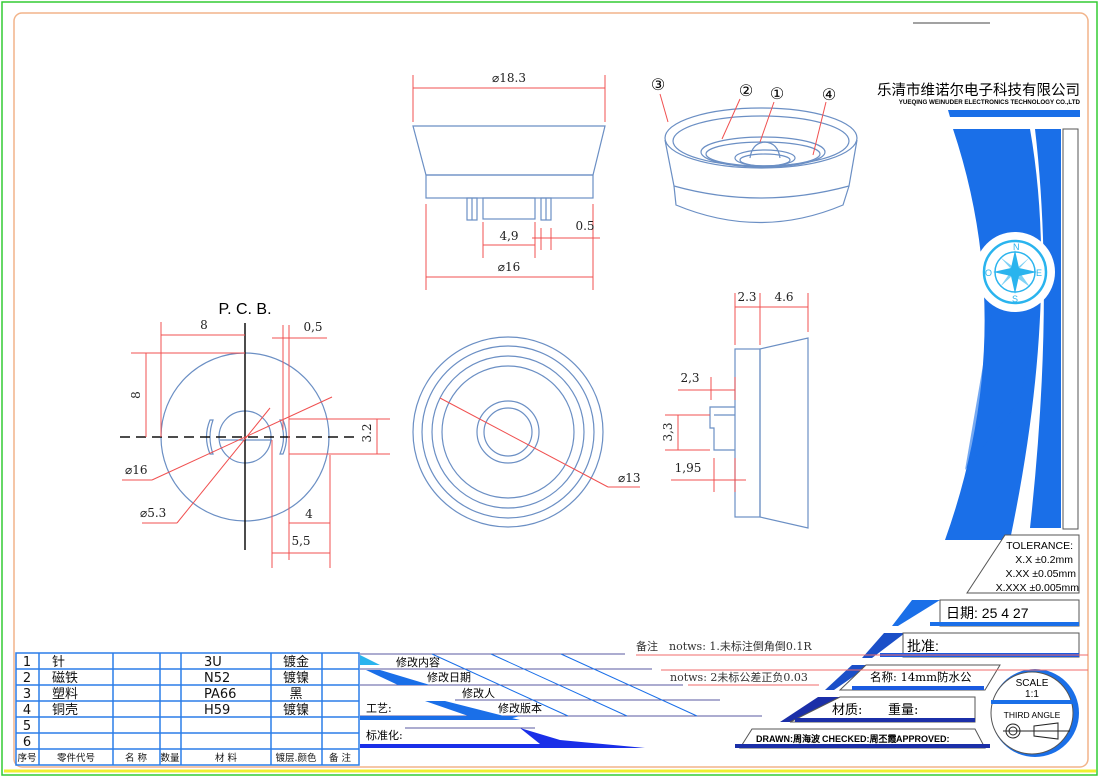 The width and height of the screenshot is (1100, 778). I want to click on top-view: ⌀13, so click(526, 432).